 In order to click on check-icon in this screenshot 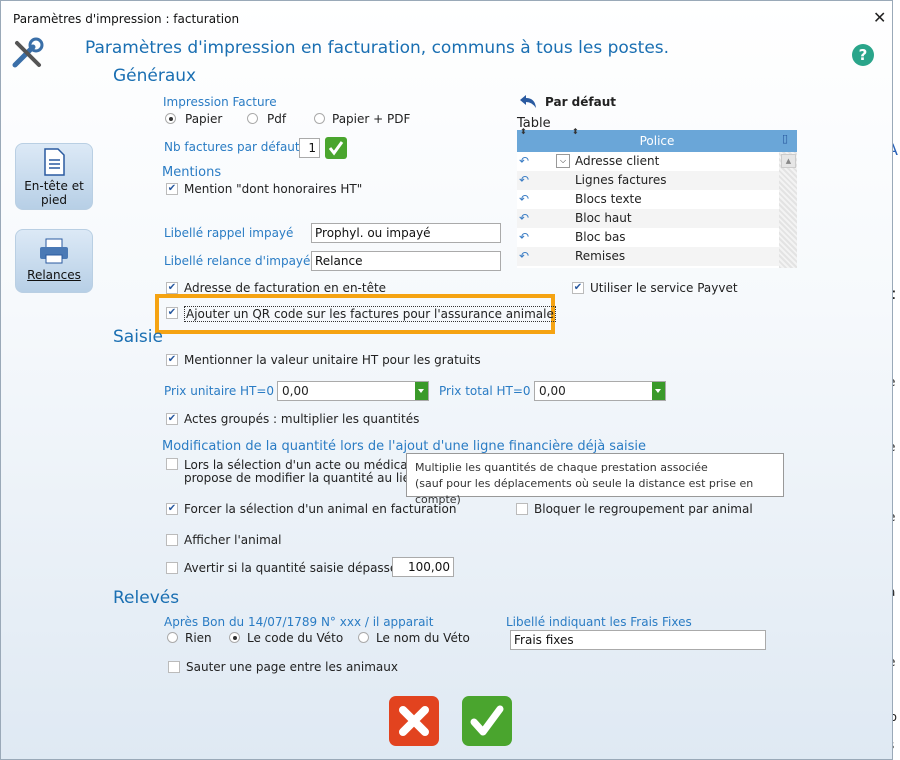, I will do `click(487, 720)`.